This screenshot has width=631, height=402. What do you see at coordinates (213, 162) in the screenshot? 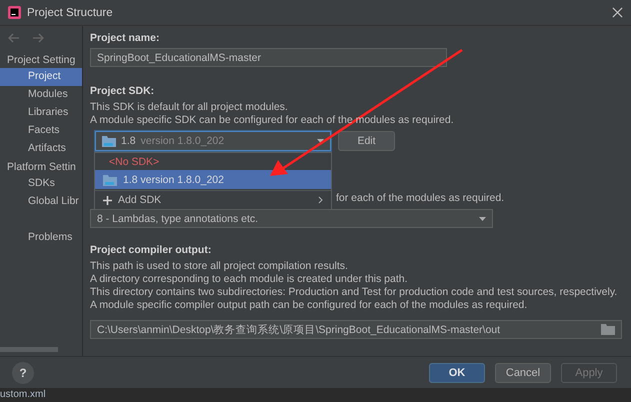
I see `dropdown-option: <No SDK>` at bounding box center [213, 162].